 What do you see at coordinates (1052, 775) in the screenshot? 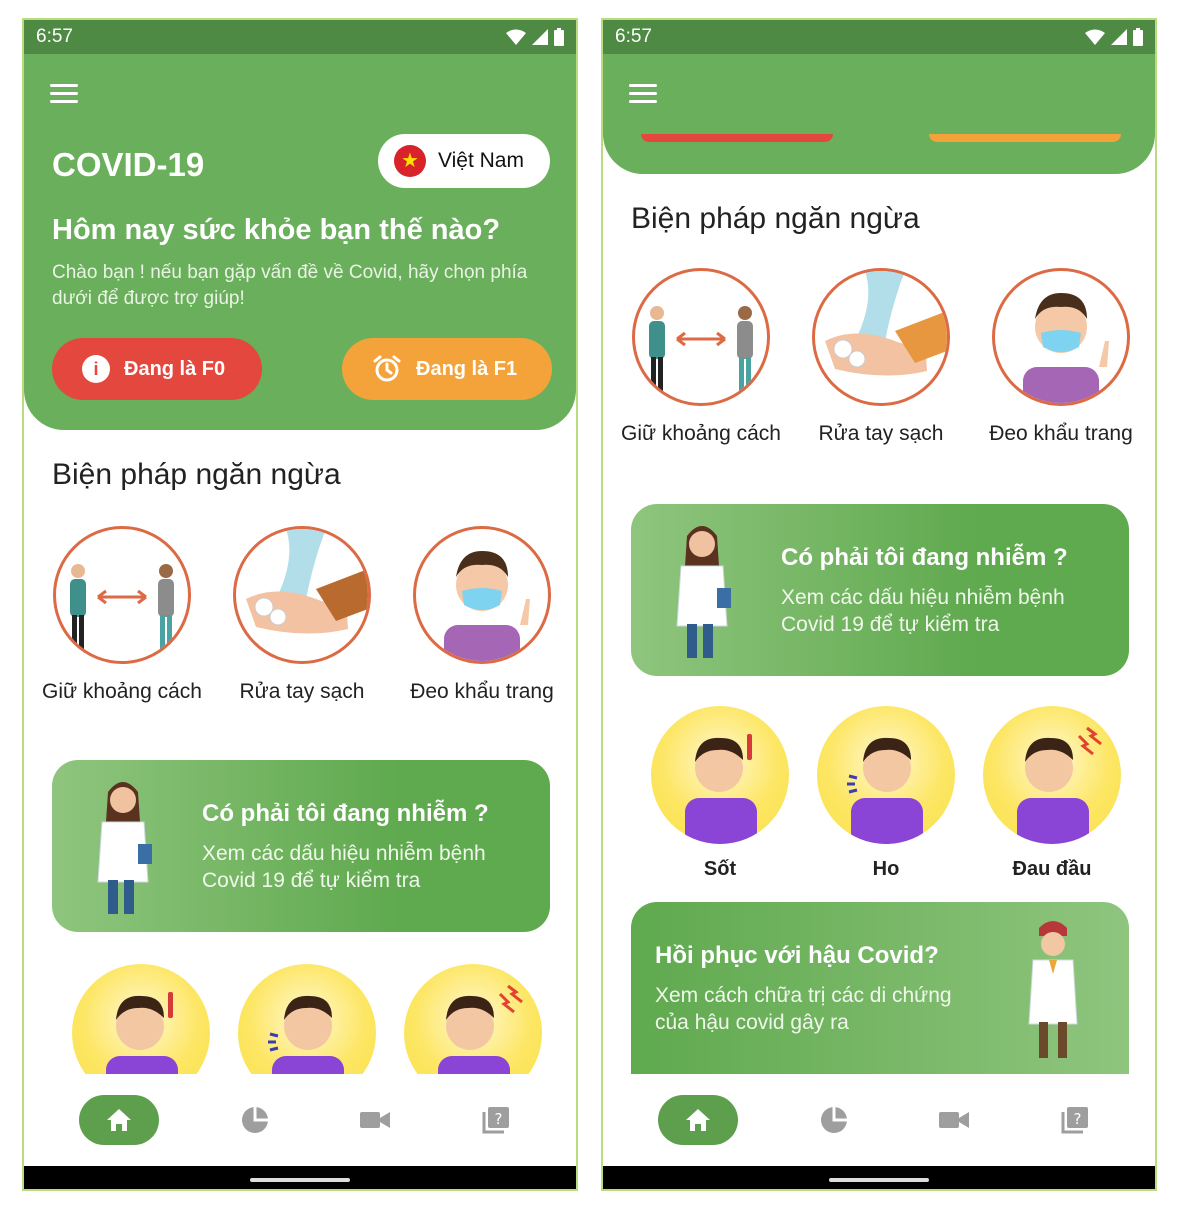
I see `headache-icon` at bounding box center [1052, 775].